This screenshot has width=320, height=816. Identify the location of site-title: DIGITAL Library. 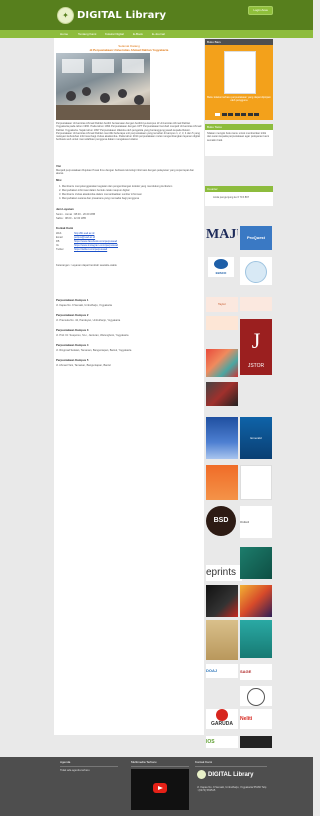
(122, 15).